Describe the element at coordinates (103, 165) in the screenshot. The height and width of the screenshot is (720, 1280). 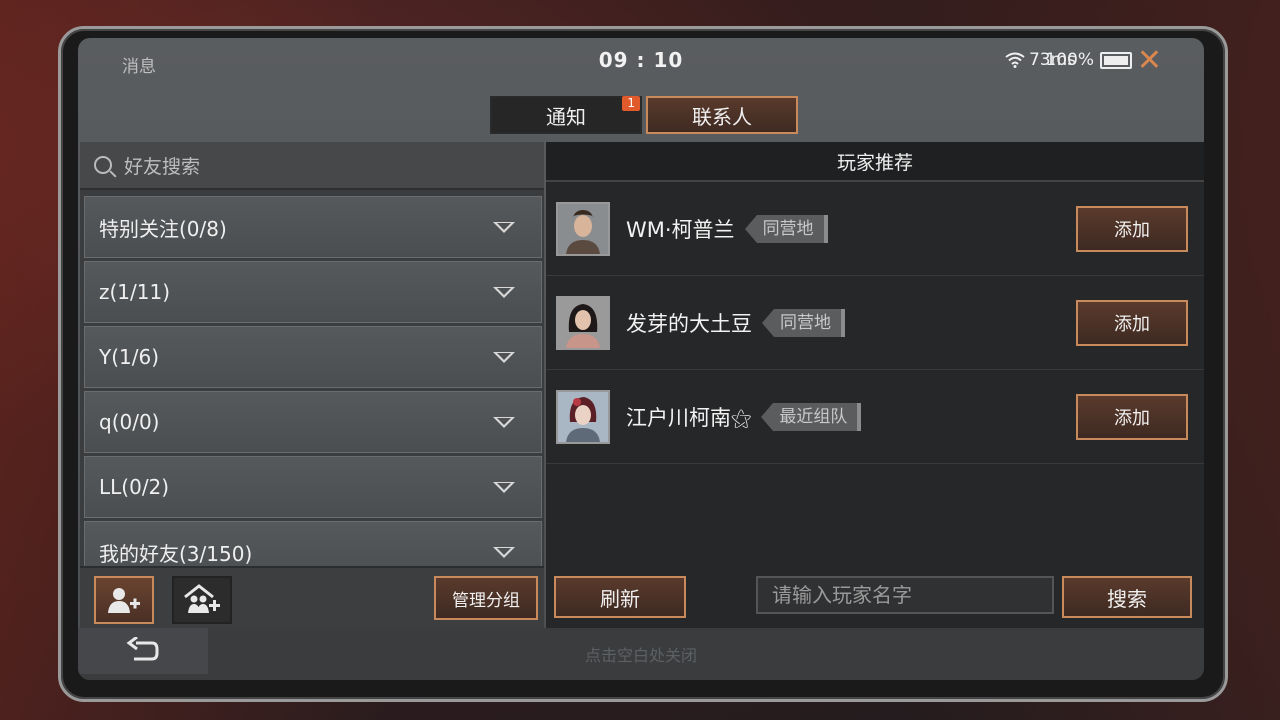
I see `search-icon` at that location.